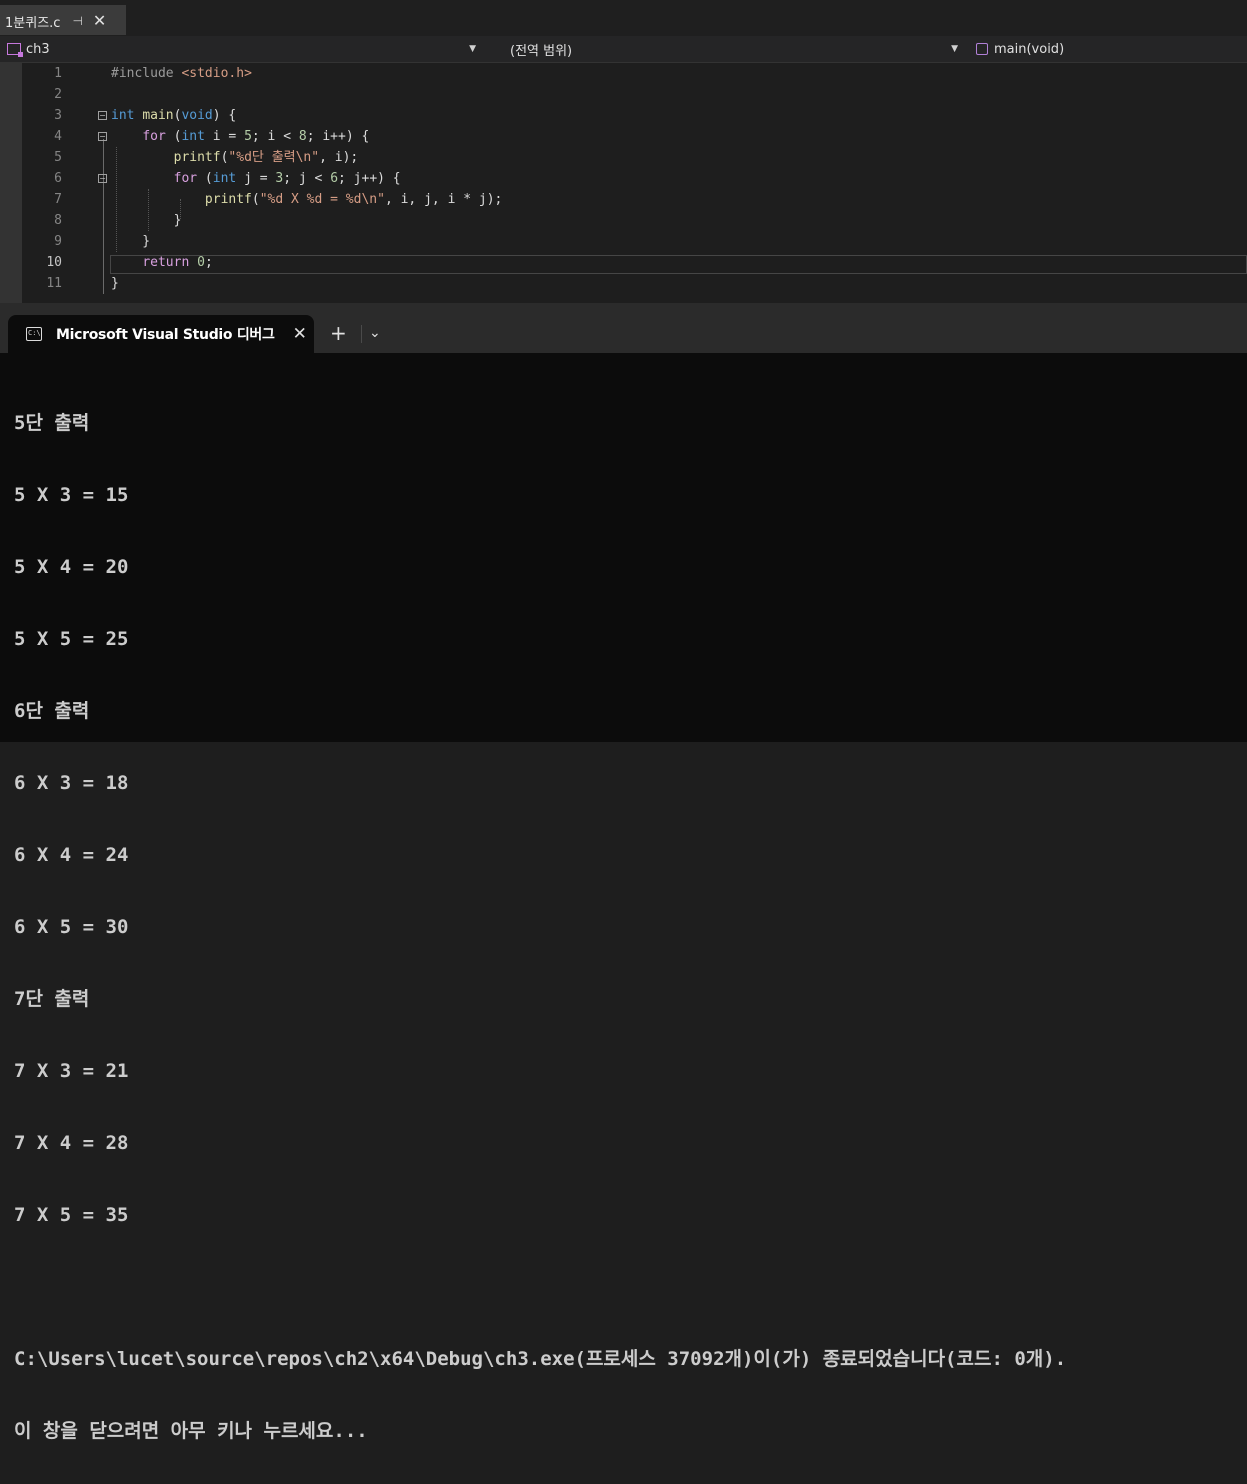  Describe the element at coordinates (99, 21) in the screenshot. I see `close-tab-icon: ✕` at that location.